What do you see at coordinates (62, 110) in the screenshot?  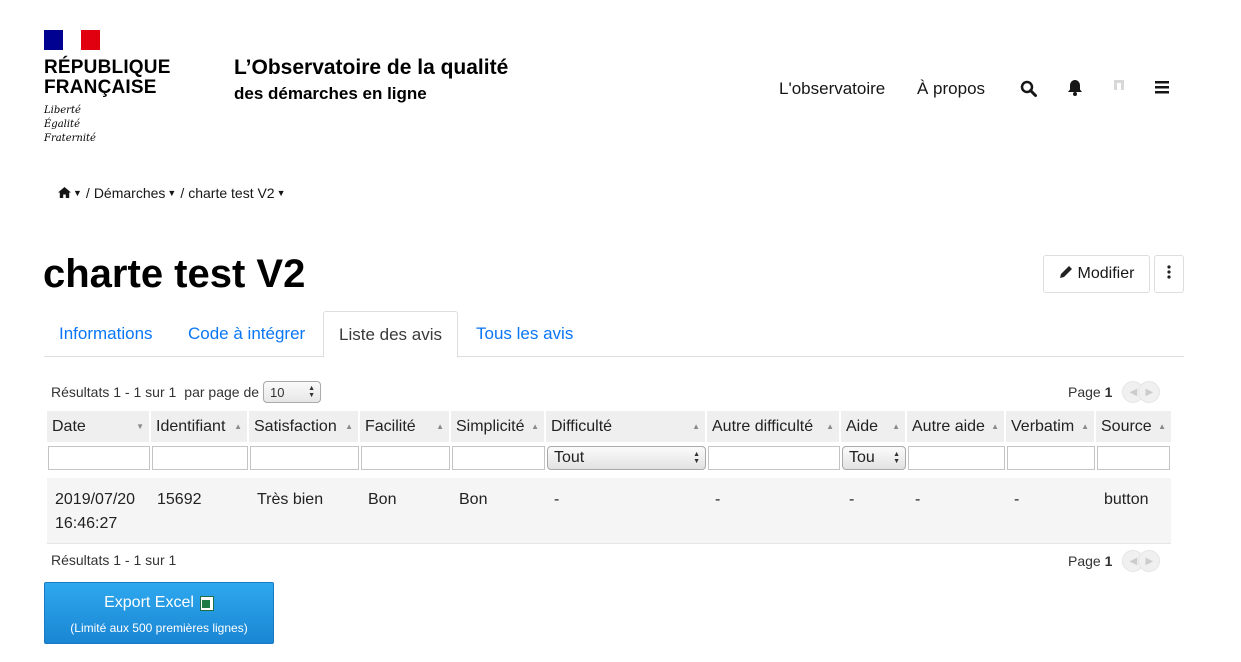 I see `motto-liberte: Liberté` at bounding box center [62, 110].